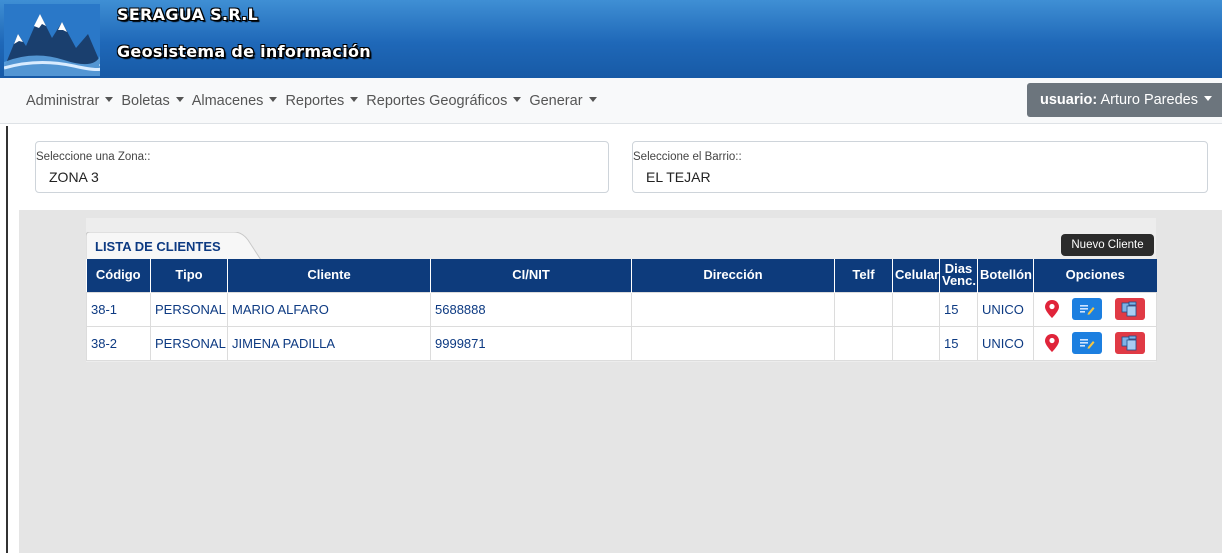  I want to click on user-name: Arturo Paredes, so click(1149, 100).